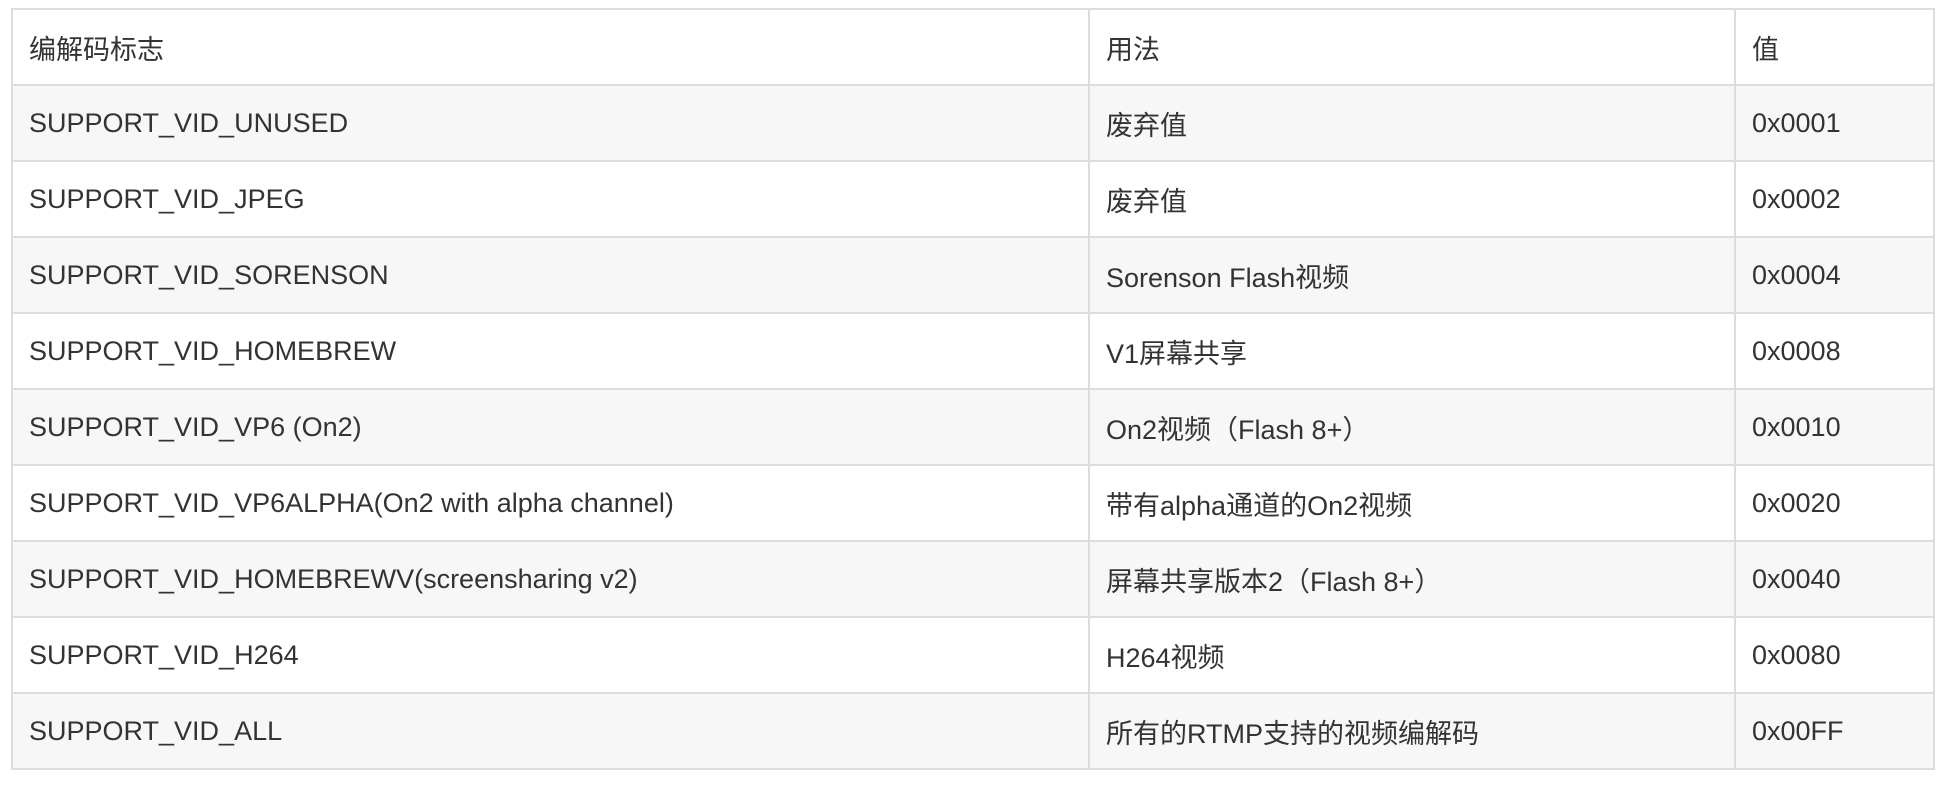 The height and width of the screenshot is (798, 1944). Describe the element at coordinates (550, 275) in the screenshot. I see `cell-codec-flag: SUPPORT_VID_SORENSON` at that location.